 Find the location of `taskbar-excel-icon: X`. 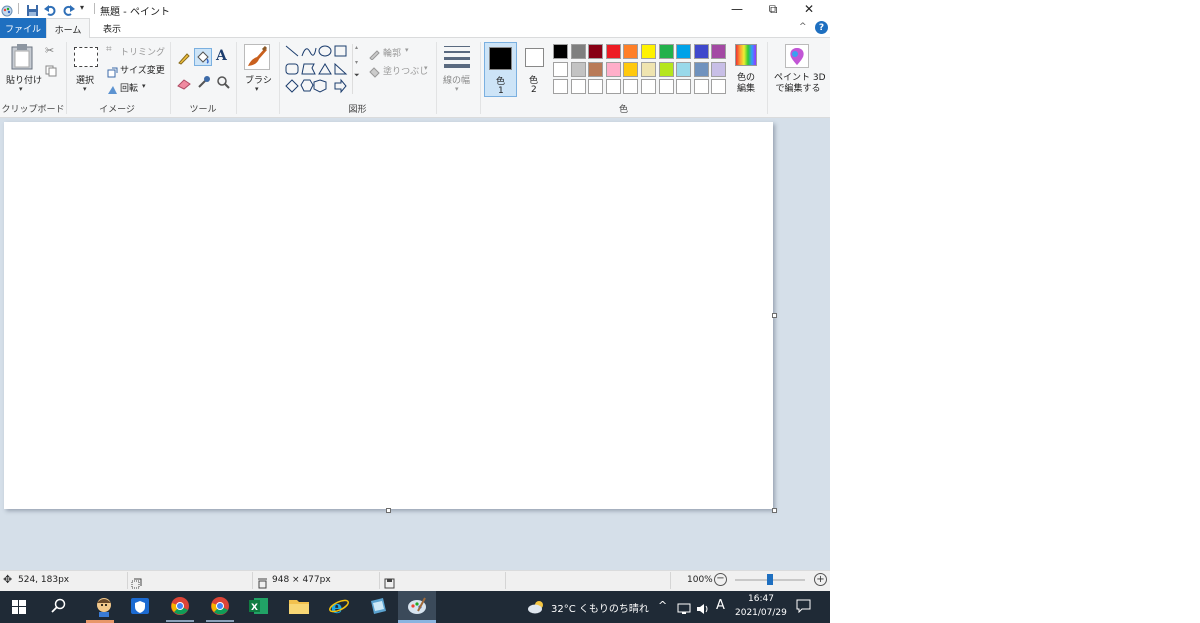

taskbar-excel-icon: X is located at coordinates (259, 606).